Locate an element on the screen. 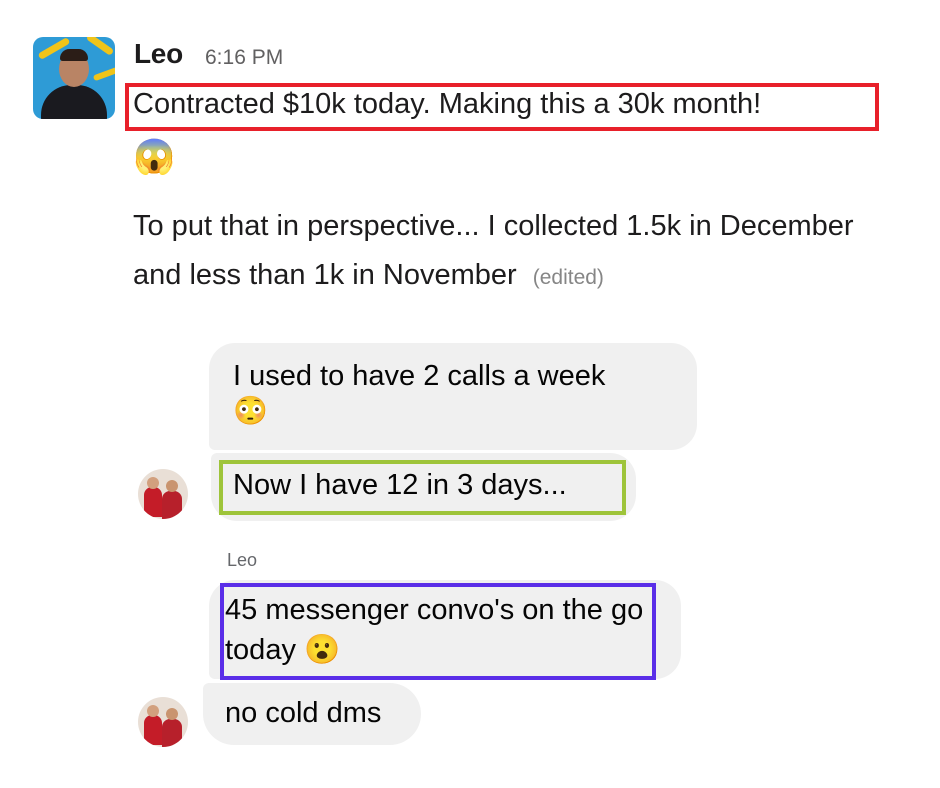 Image resolution: width=940 pixels, height=788 pixels. flushed-emoji: 😳 is located at coordinates (250, 410).